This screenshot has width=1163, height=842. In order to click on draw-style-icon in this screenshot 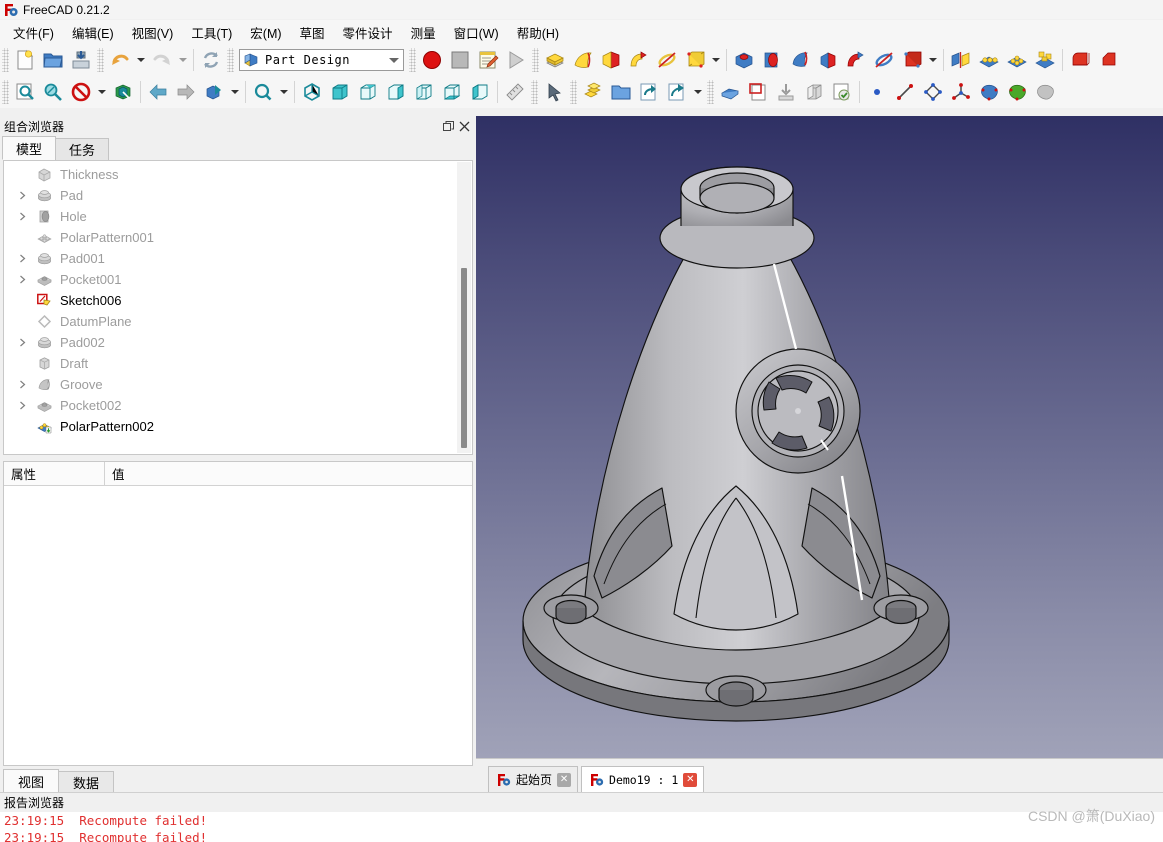, I will do `click(81, 92)`.